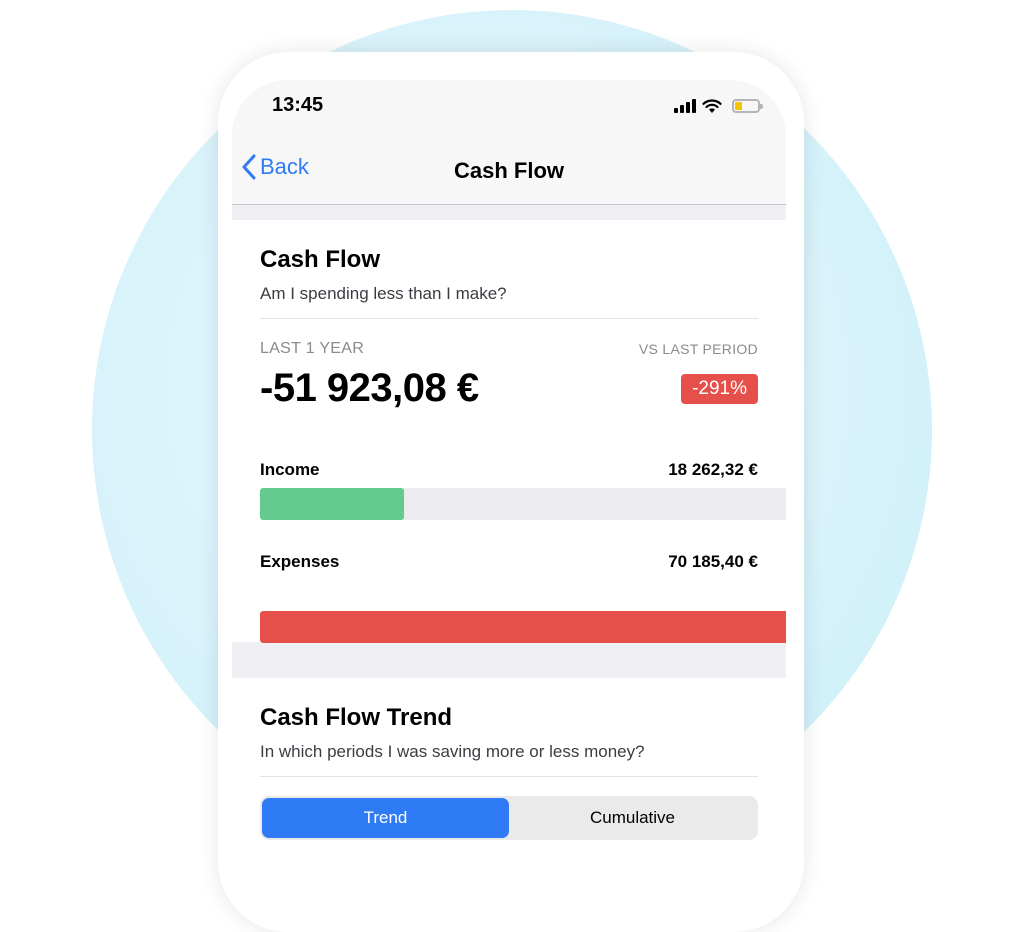 The image size is (1024, 932). What do you see at coordinates (698, 349) in the screenshot?
I see `compare-label: VS LAST PERIOD` at bounding box center [698, 349].